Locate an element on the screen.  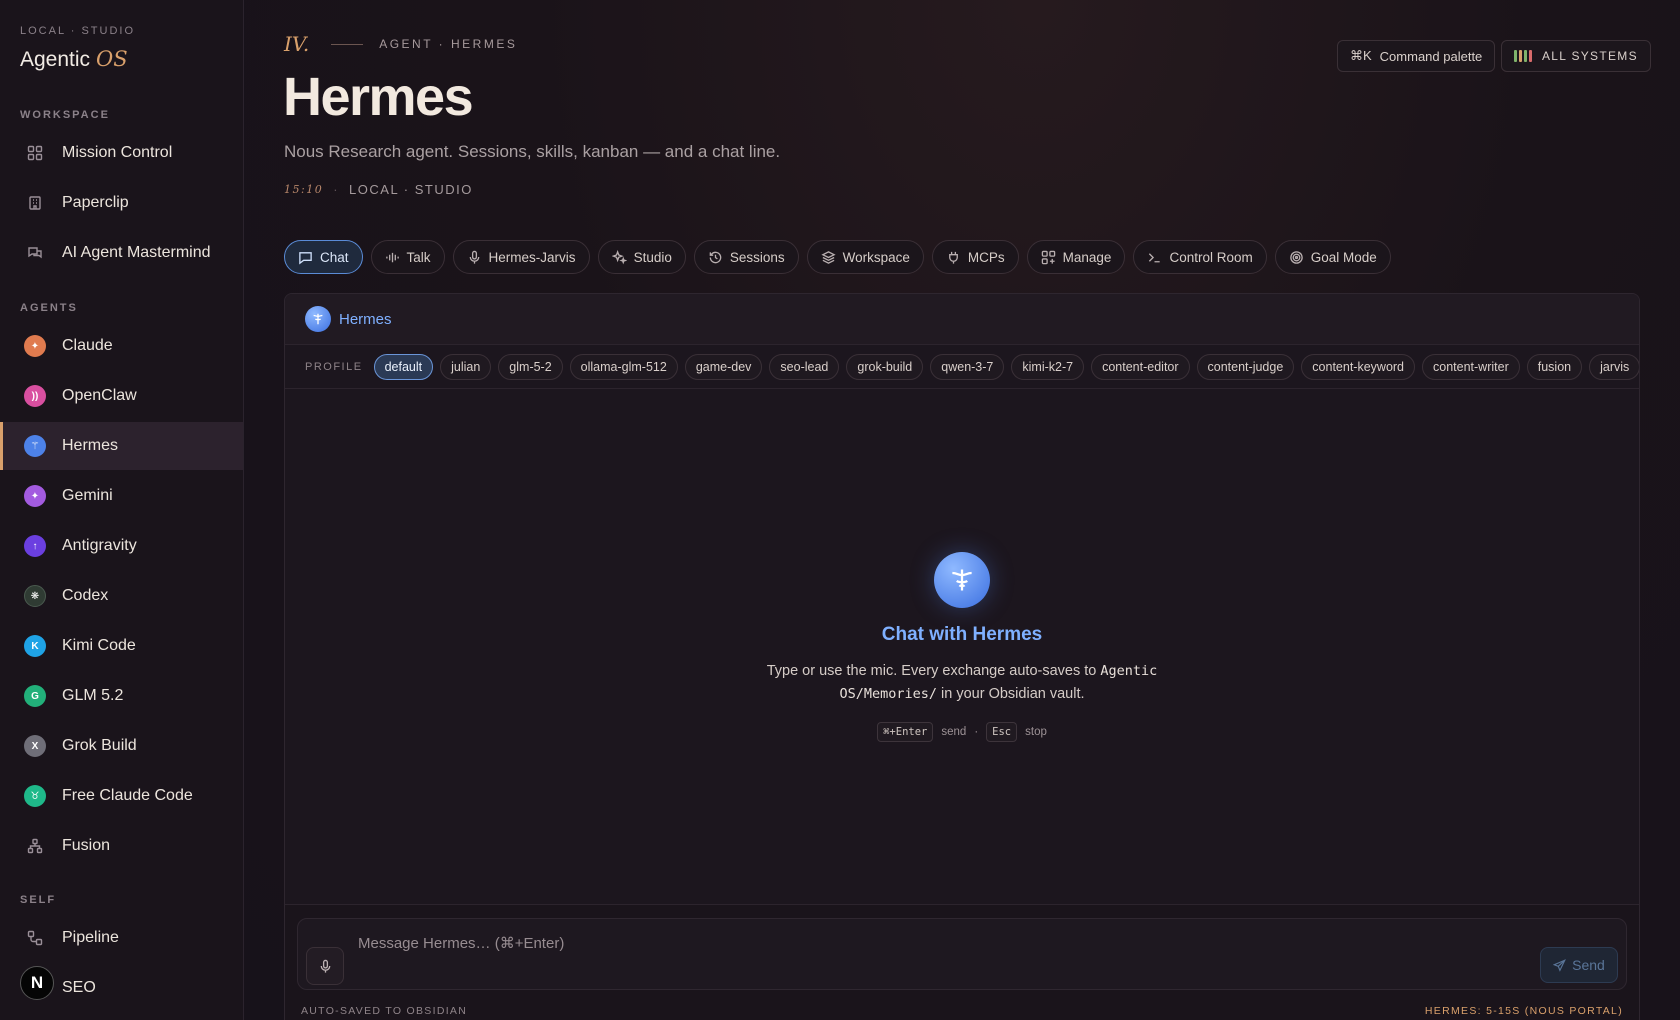
send-button: Send is located at coordinates (1579, 965).